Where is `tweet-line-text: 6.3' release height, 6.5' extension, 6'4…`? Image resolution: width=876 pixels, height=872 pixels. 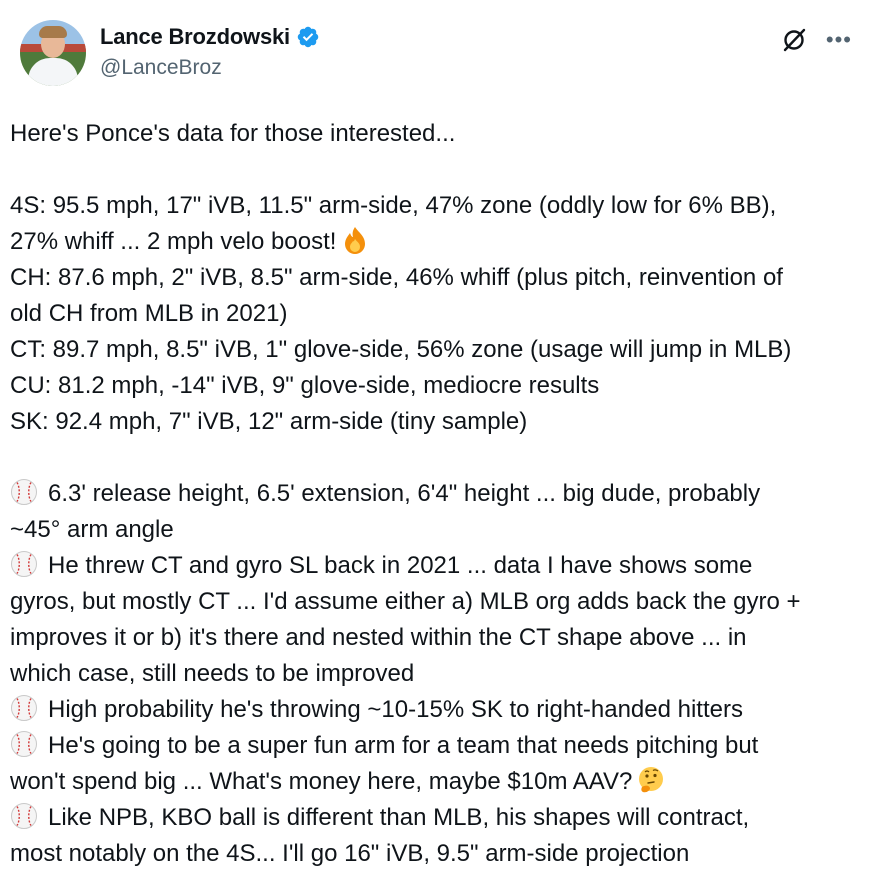
tweet-line-text: 6.3' release height, 6.5' extension, 6'4… is located at coordinates (404, 493).